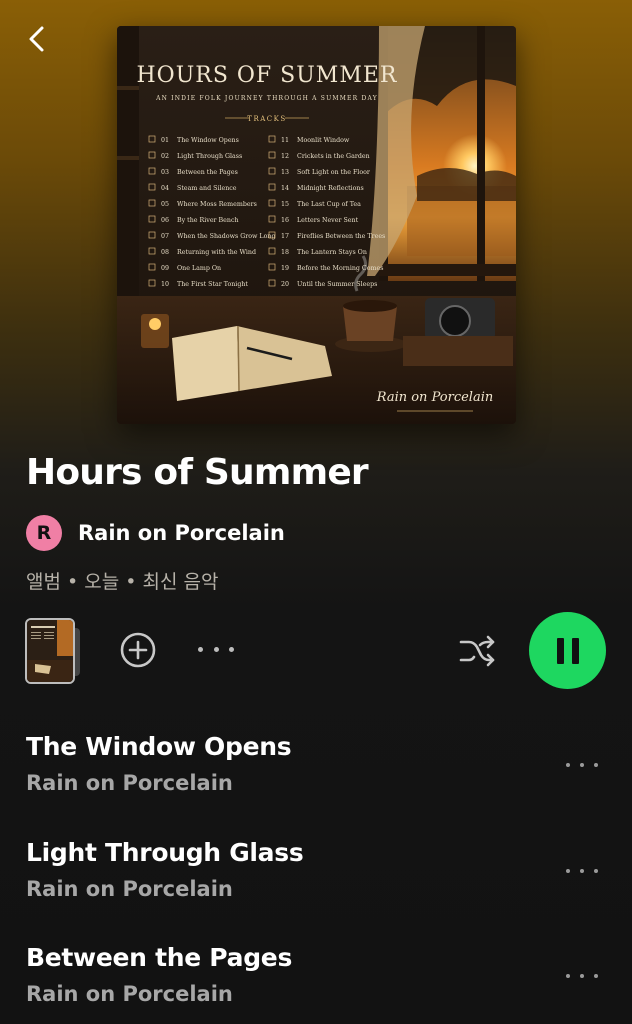  I want to click on pause-button, so click(567, 650).